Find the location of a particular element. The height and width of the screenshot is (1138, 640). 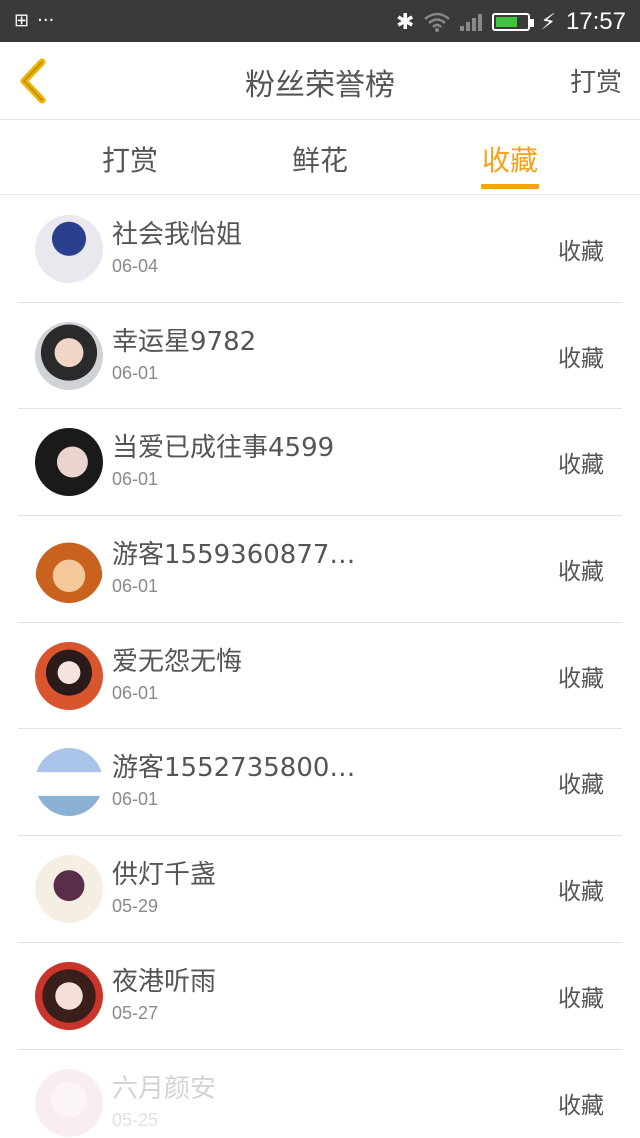

list-item: 六月颜安 05-25 收藏 is located at coordinates (320, 1094).